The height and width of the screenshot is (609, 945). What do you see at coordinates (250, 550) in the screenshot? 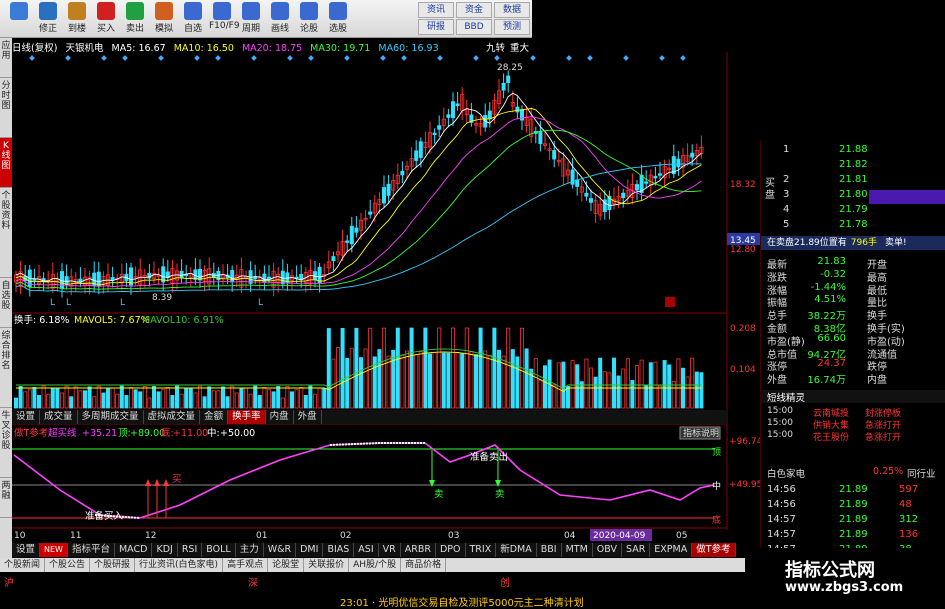
I see `tab-tabs2-7: 主力` at bounding box center [250, 550].